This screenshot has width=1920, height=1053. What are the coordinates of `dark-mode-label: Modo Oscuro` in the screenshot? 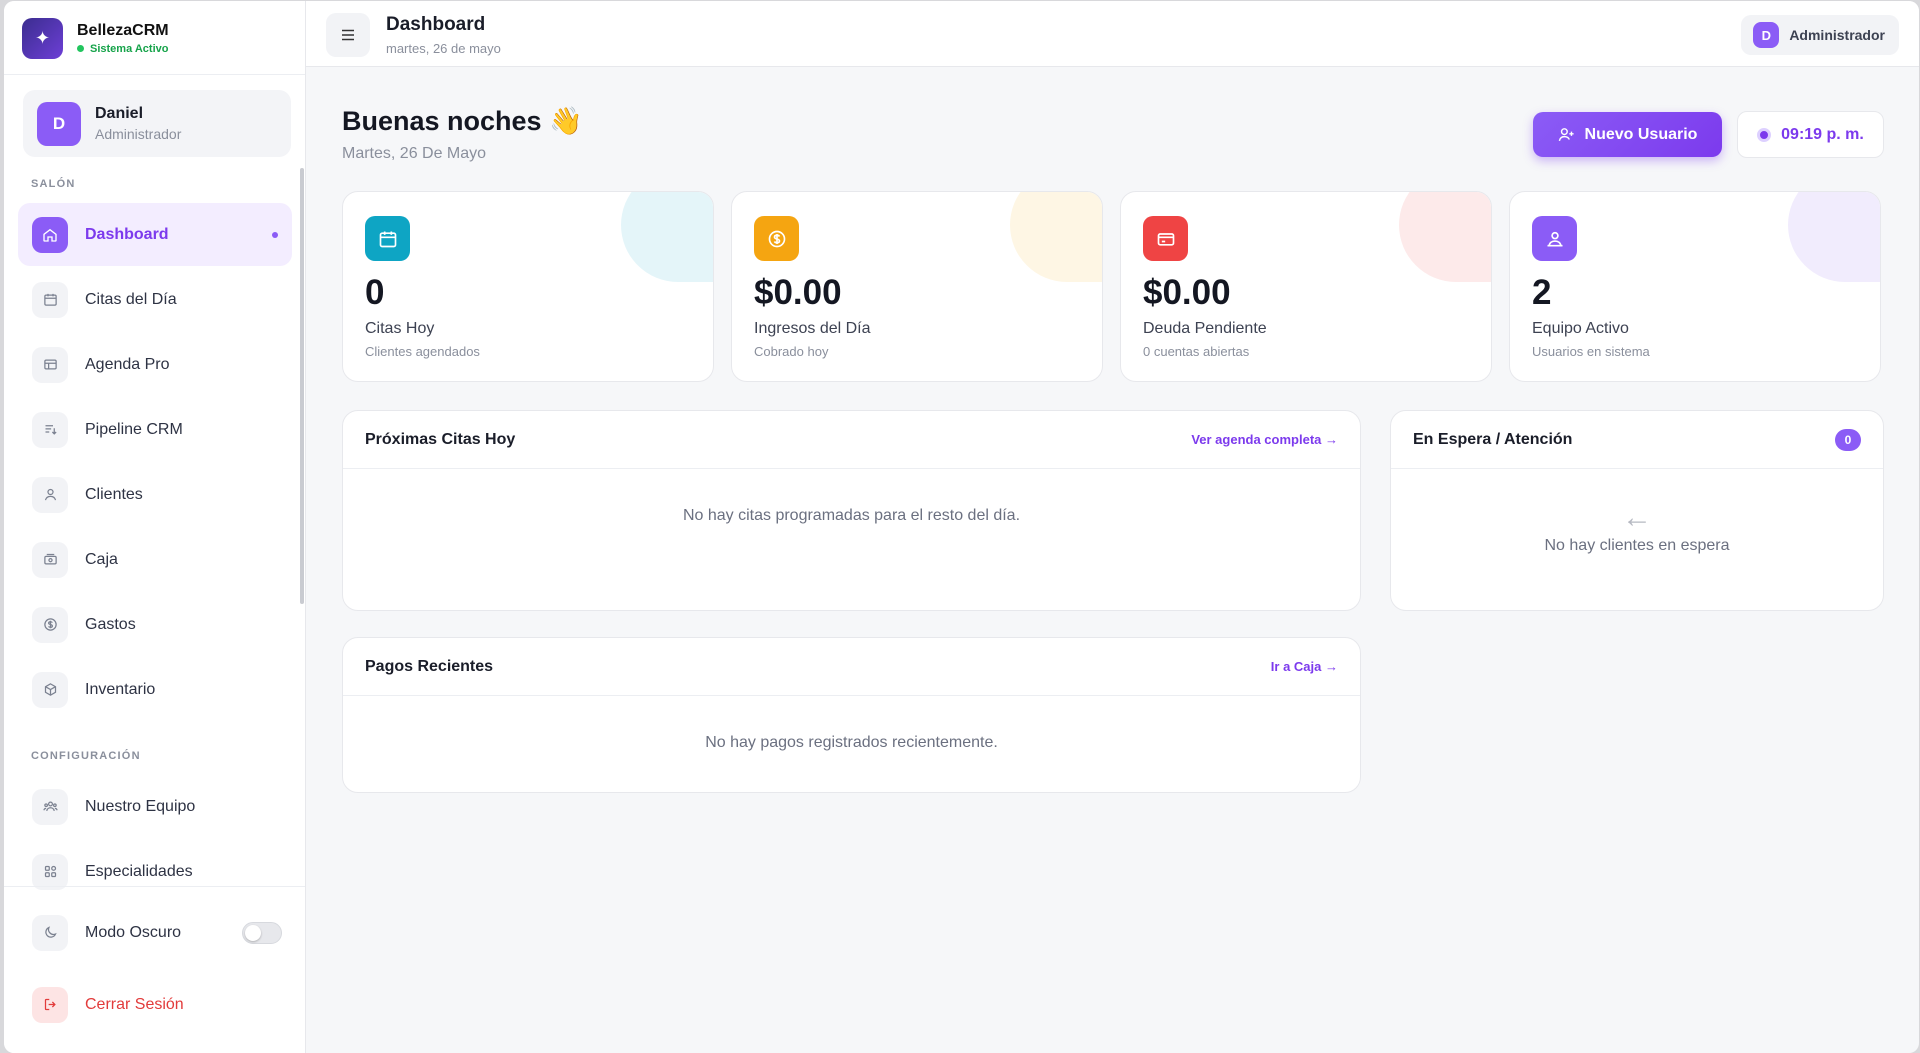 It's located at (133, 932).